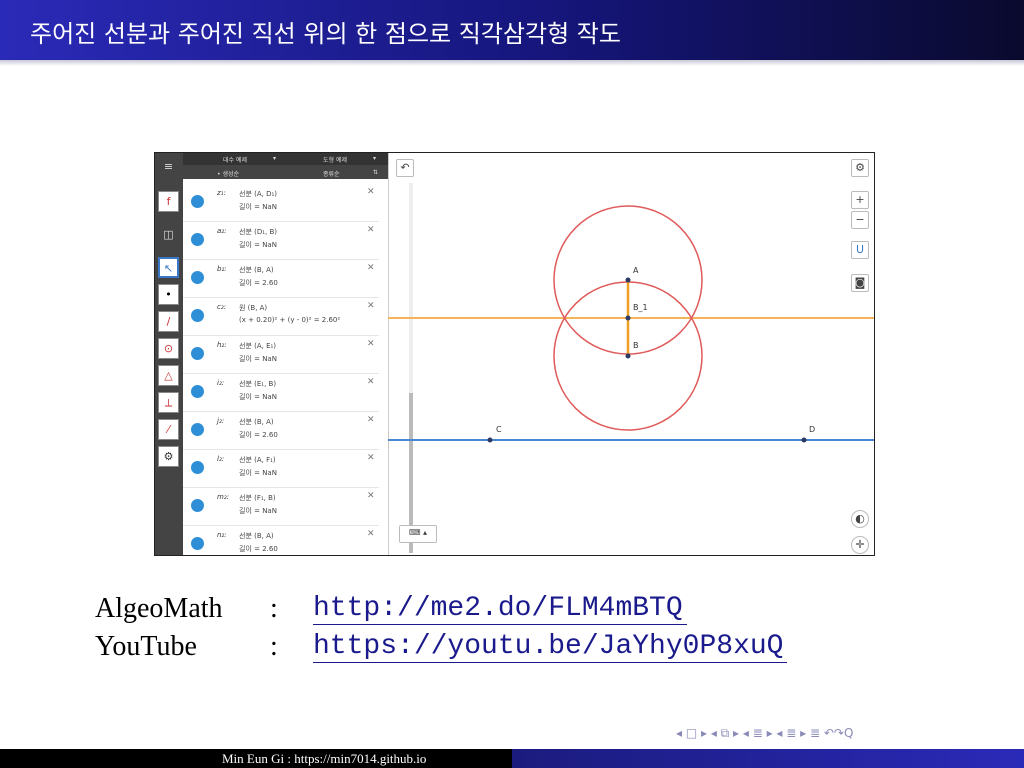  I want to click on segment-tool-icon: ⁄, so click(168, 429).